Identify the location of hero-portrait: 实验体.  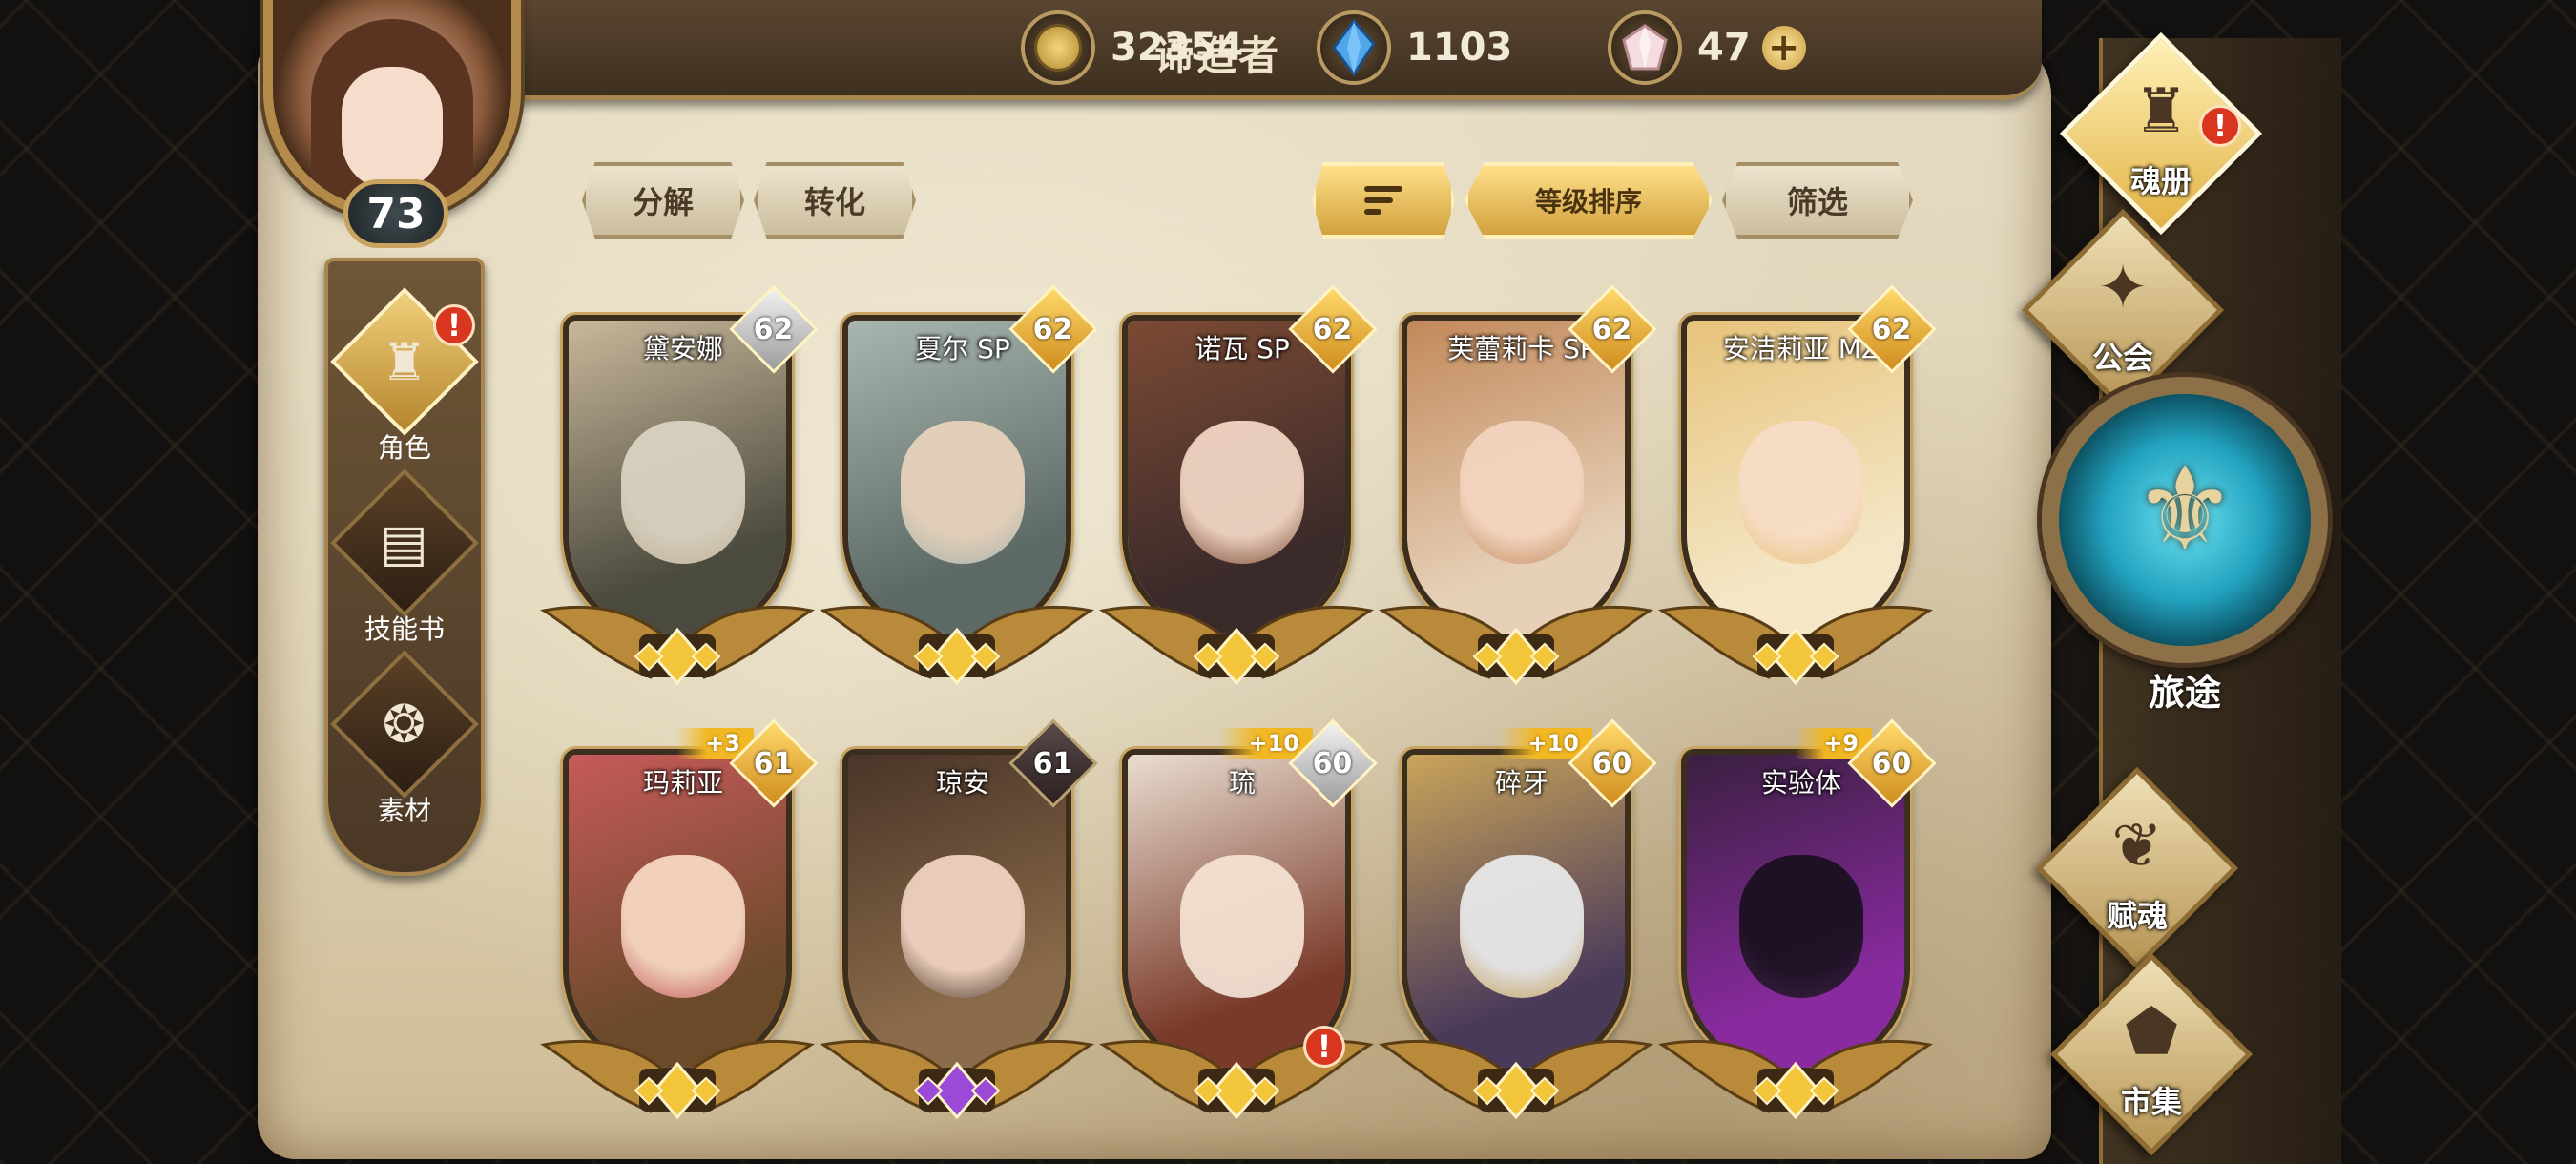
(1795, 911).